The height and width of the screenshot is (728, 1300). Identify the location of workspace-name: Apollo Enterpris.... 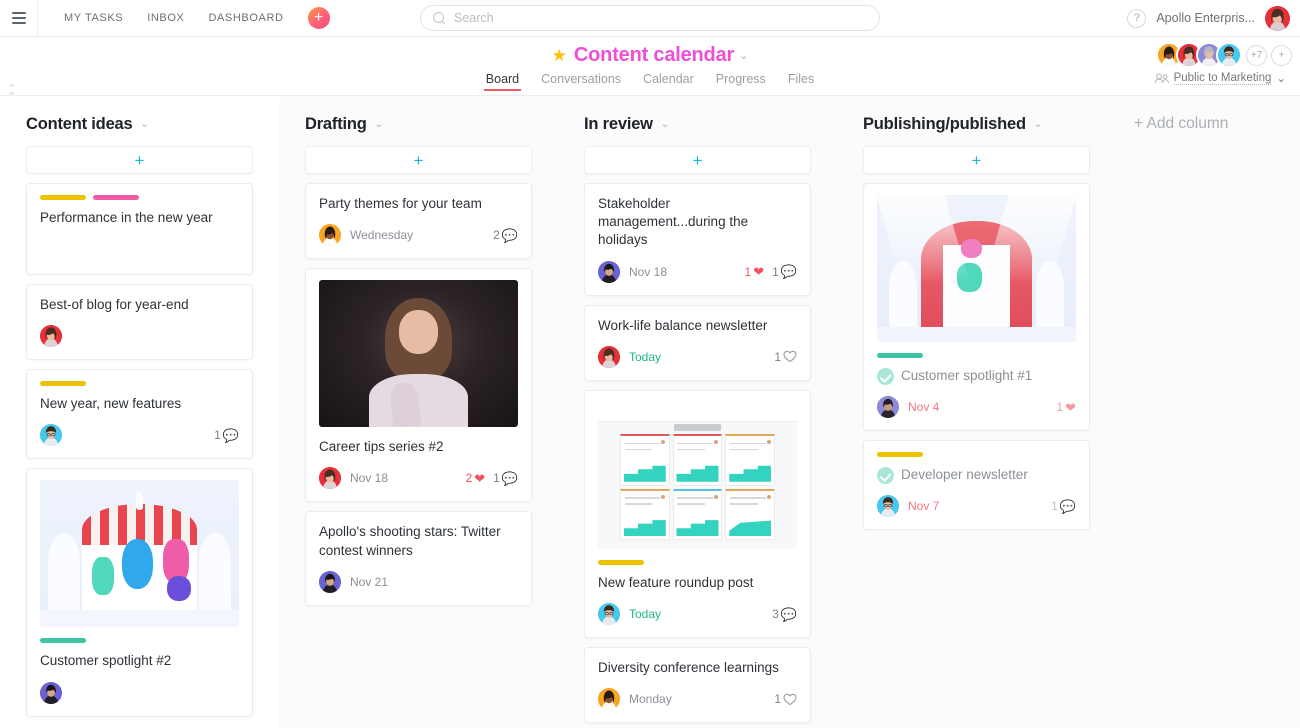
(1205, 18).